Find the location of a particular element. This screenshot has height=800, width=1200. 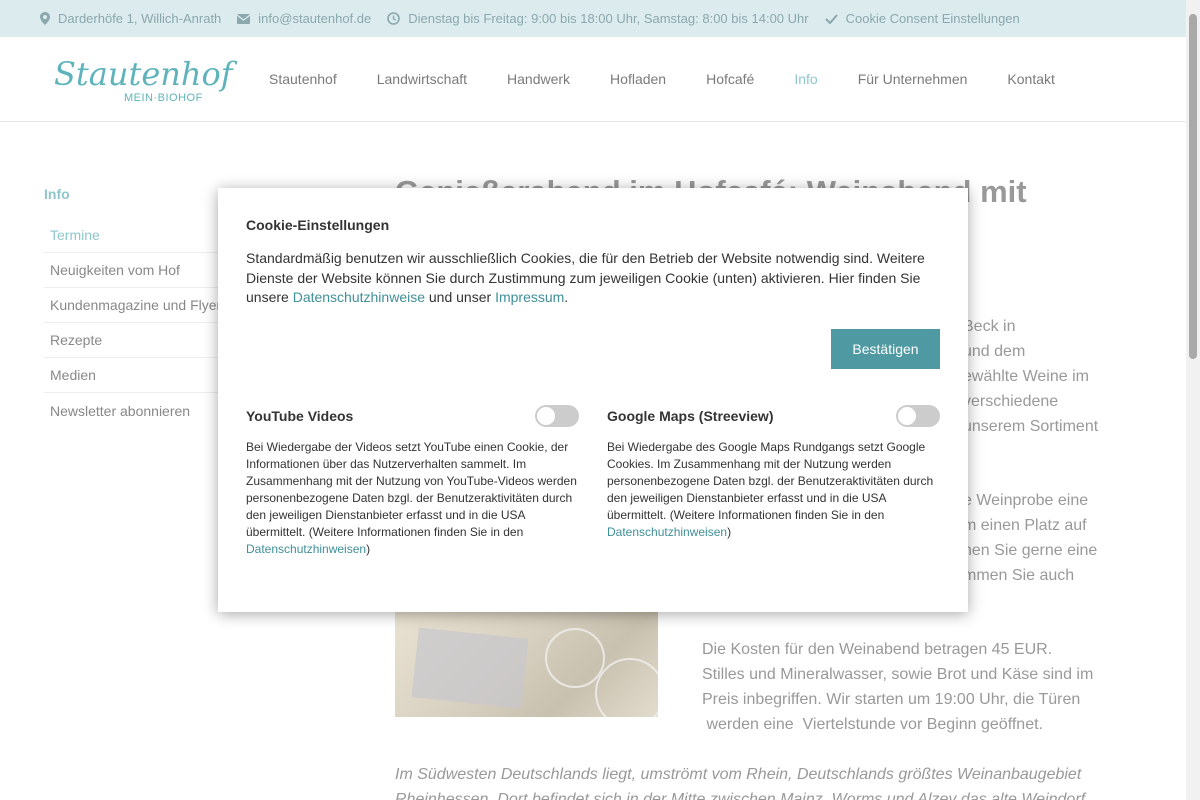

email-item: info@stautenhof.de is located at coordinates (304, 18).